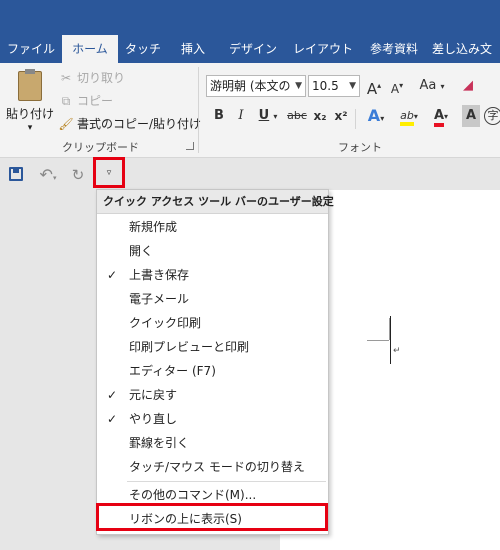 This screenshot has height=550, width=500. I want to click on format-painter-button: 🖌 書式のコピー/貼り付け, so click(129, 124).